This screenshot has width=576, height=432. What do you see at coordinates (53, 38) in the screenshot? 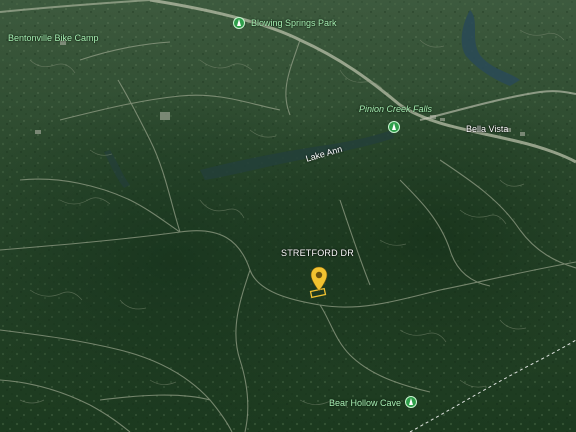
I see `label-bentonville-bike-camp: Bentonville Bike Camp` at bounding box center [53, 38].